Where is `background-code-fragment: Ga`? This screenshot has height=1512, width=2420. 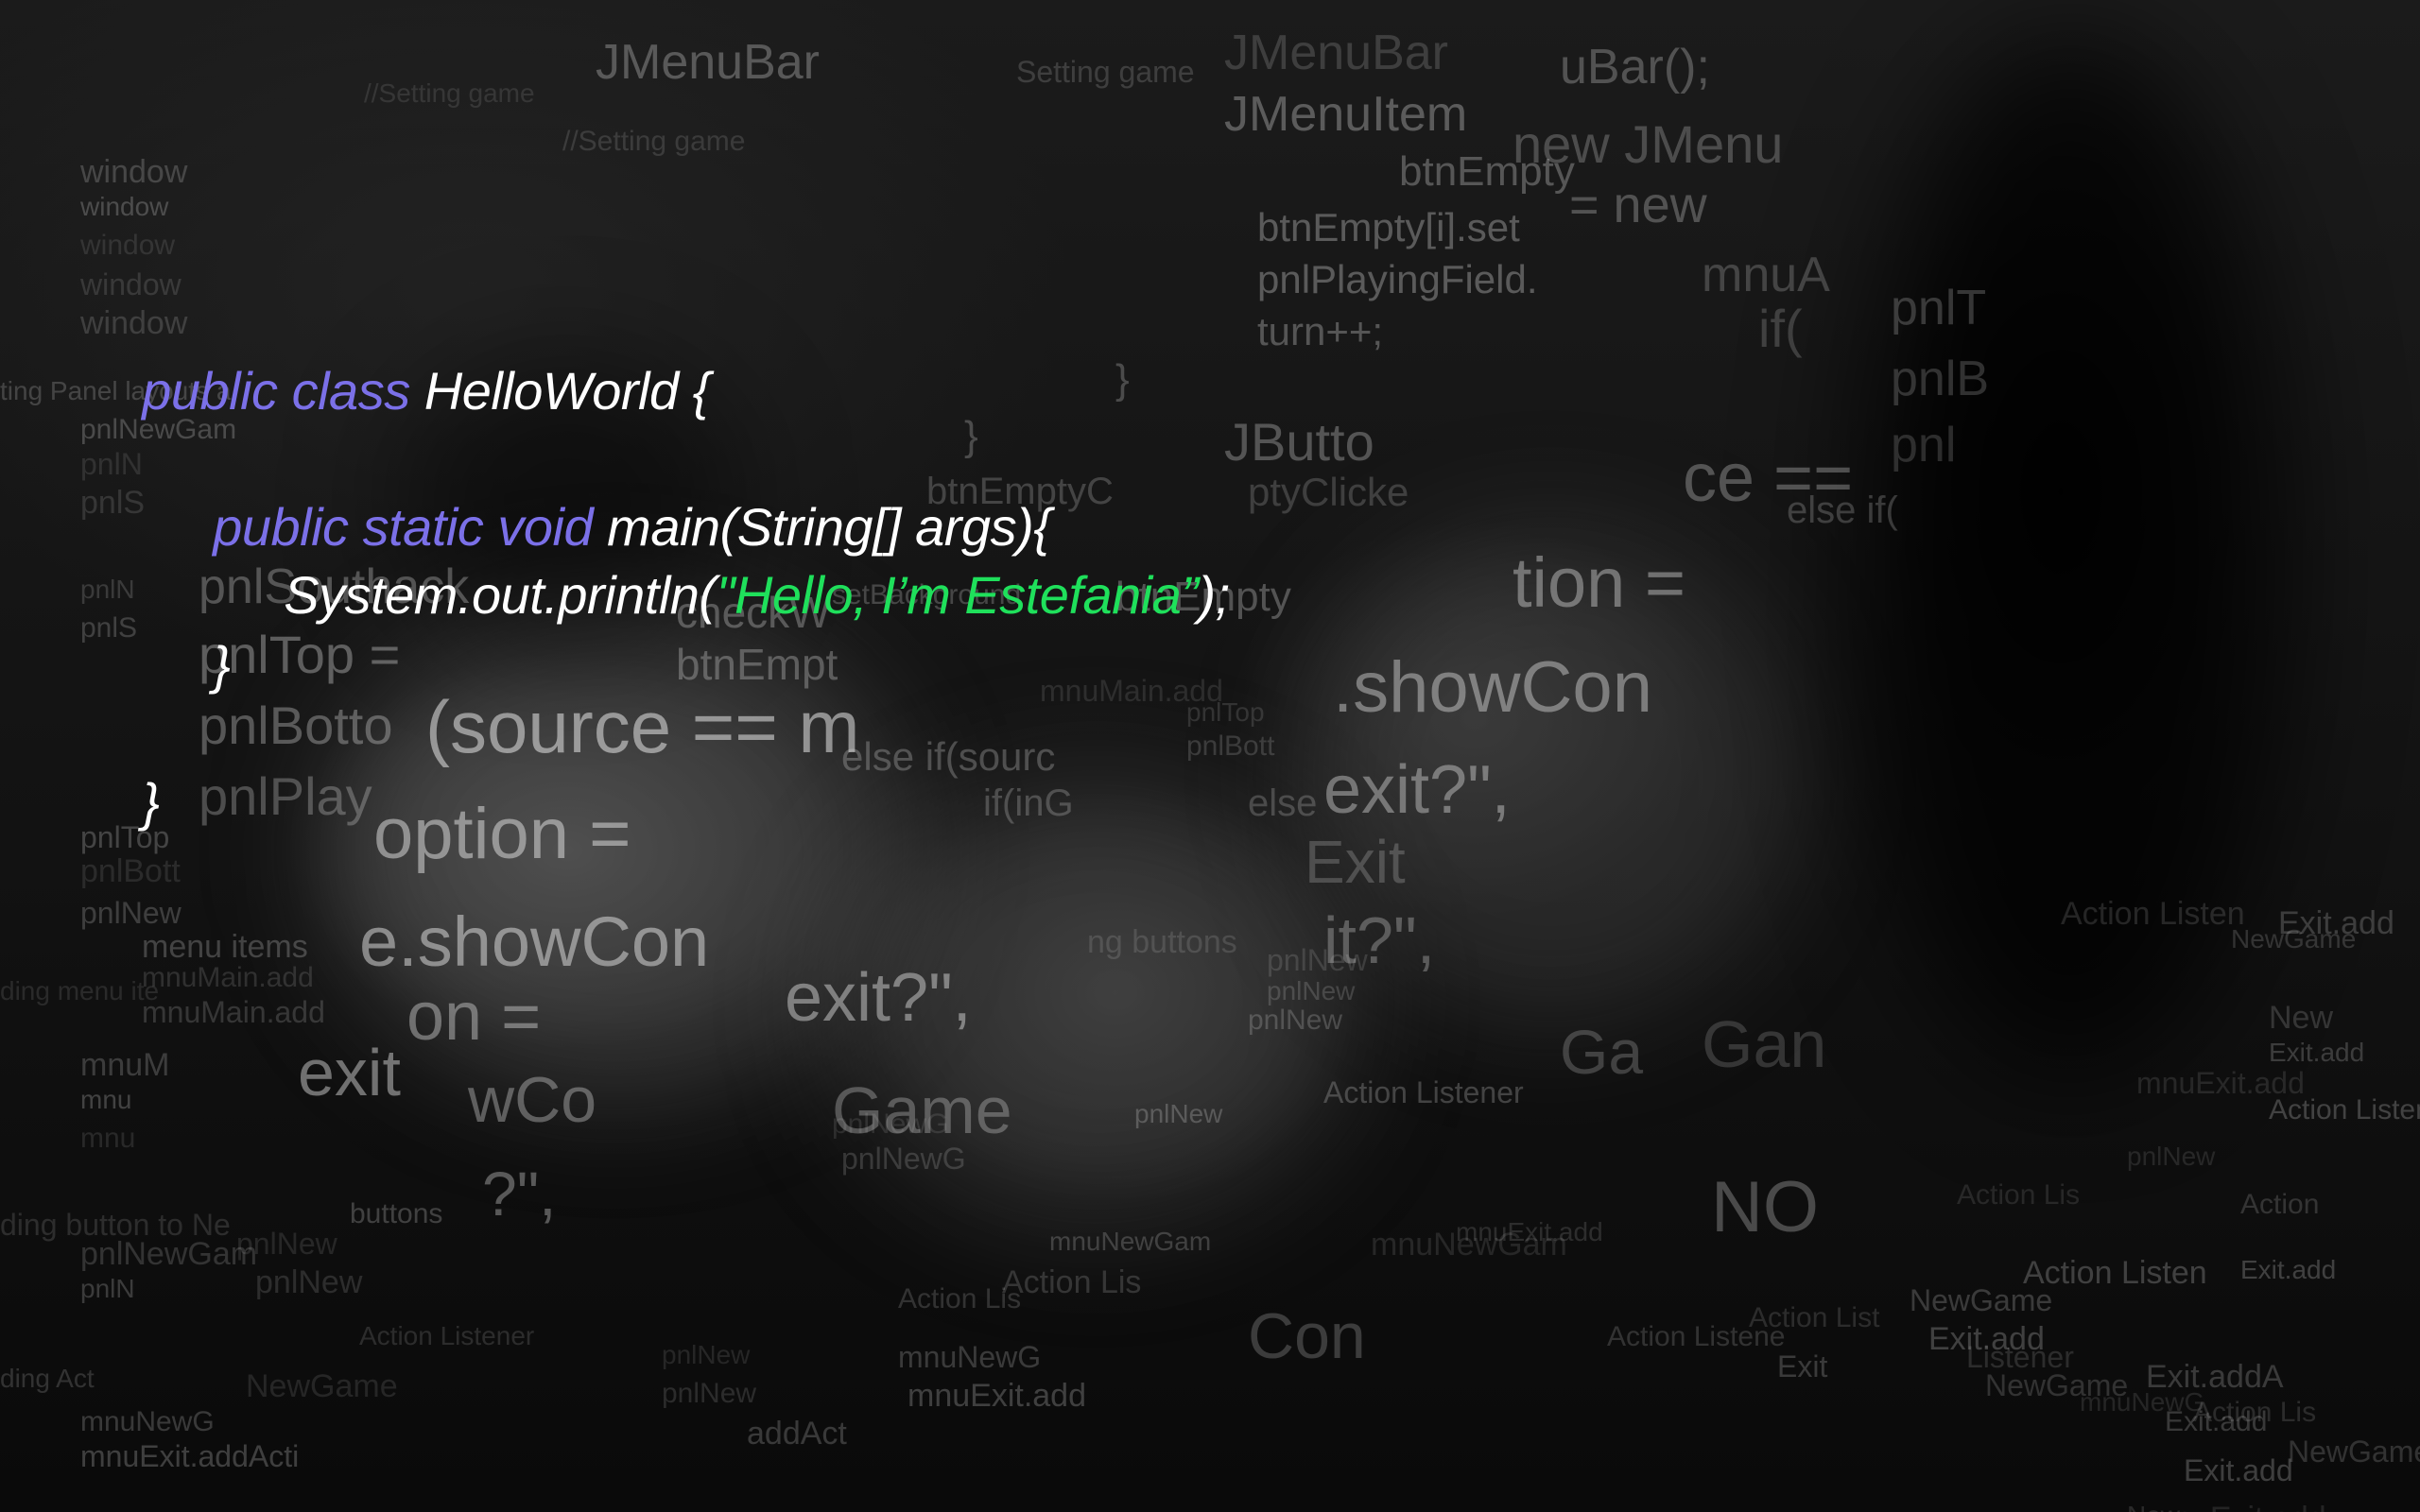 background-code-fragment: Ga is located at coordinates (1602, 1052).